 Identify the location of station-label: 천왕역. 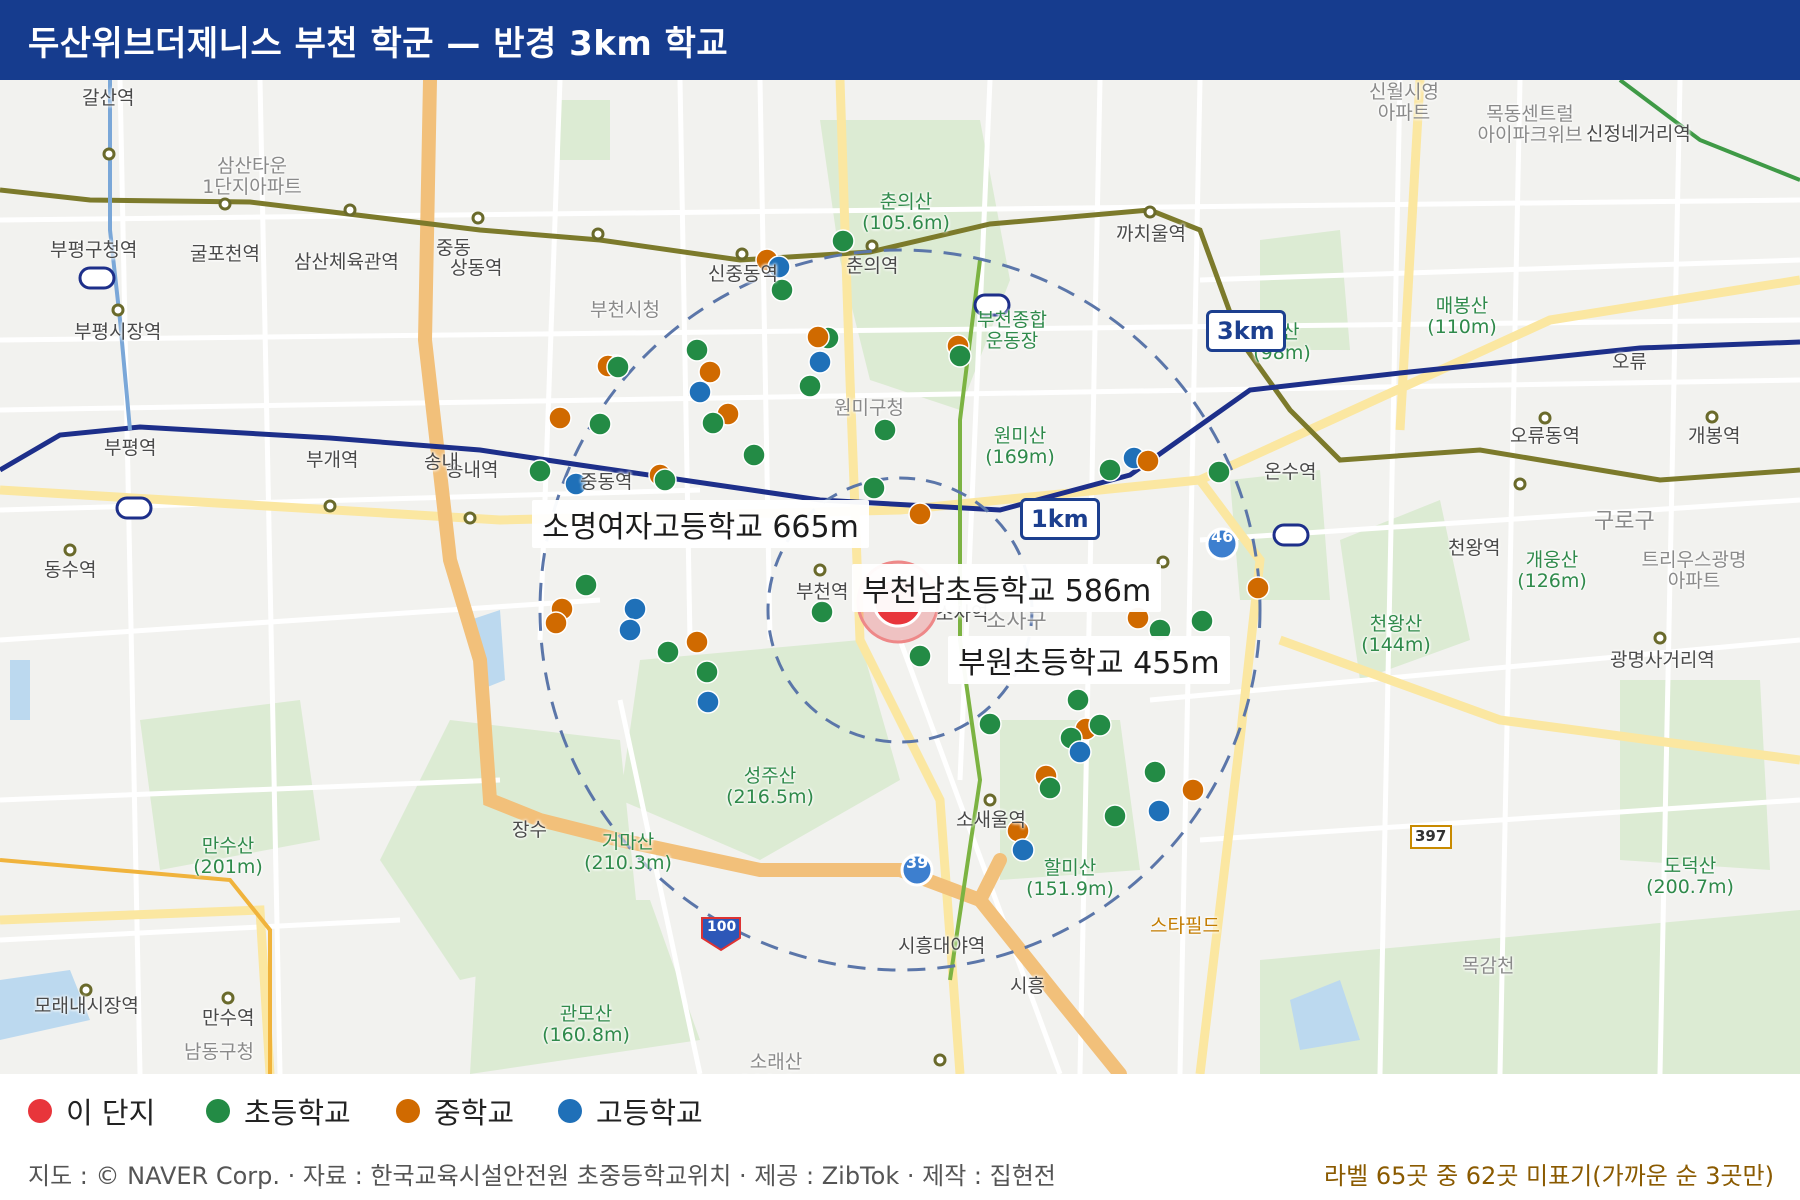
(1474, 548).